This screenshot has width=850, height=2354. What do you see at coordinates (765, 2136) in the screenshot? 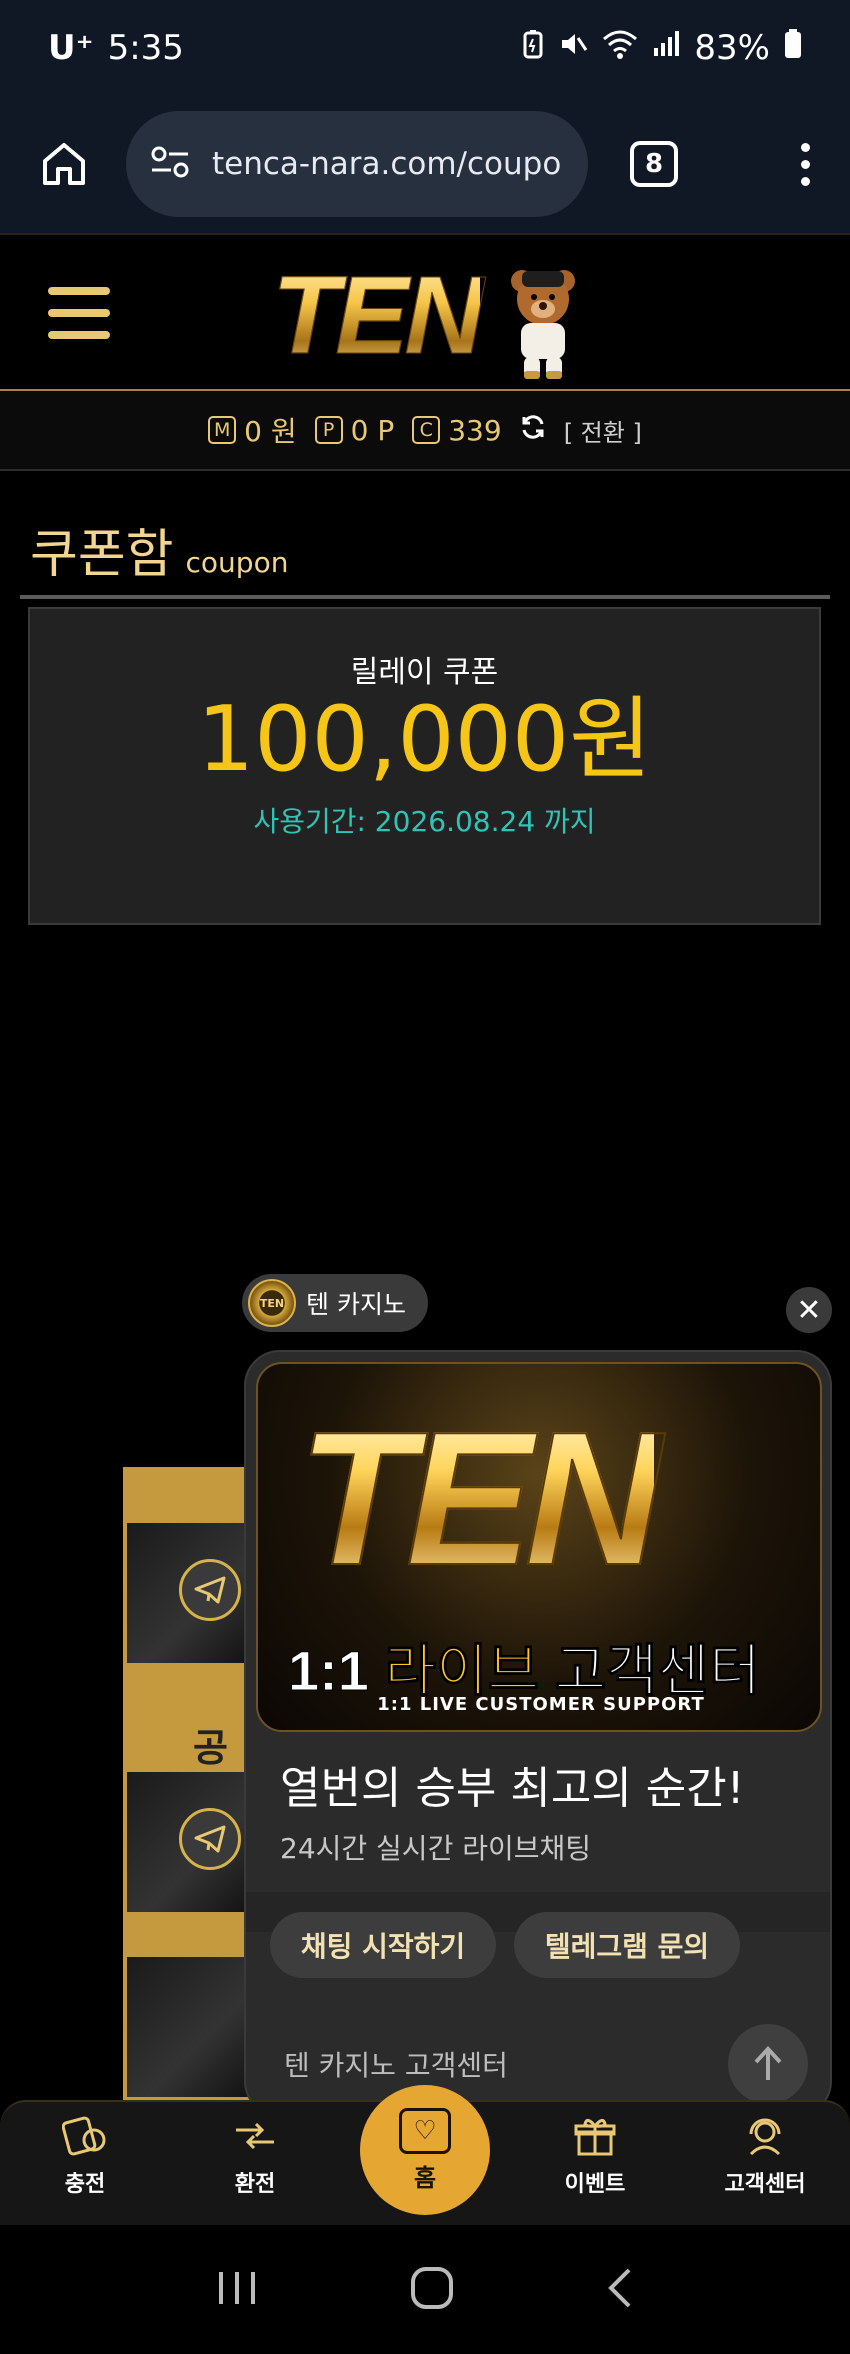
I see `headset-icon` at bounding box center [765, 2136].